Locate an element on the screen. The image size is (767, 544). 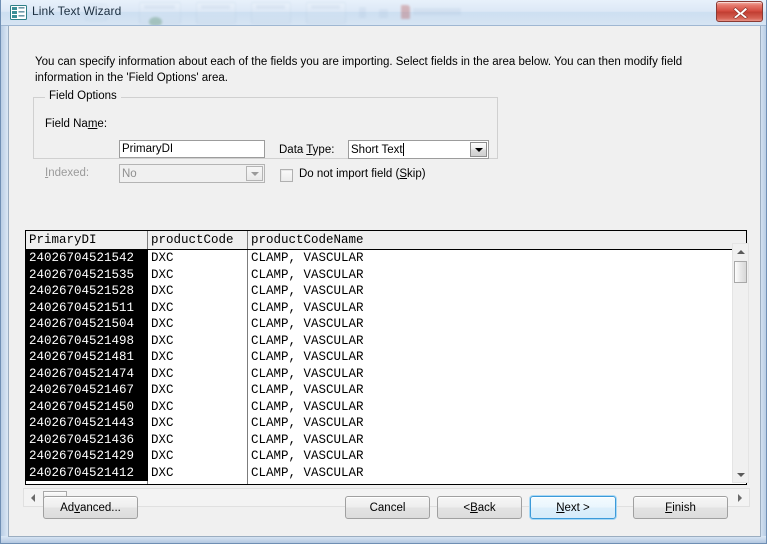
window-frame-left is located at coordinates (4, 271).